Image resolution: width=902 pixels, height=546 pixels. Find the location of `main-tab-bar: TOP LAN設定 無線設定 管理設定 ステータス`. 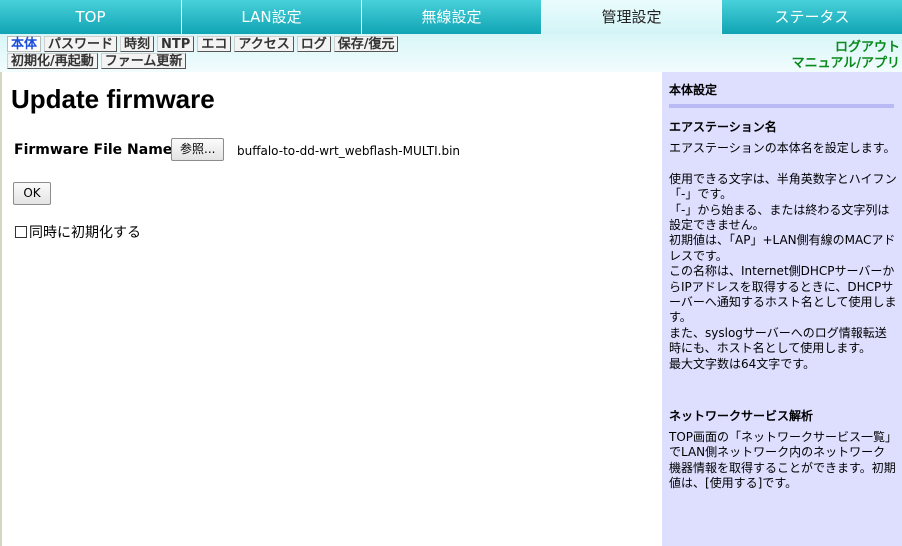

main-tab-bar: TOP LAN設定 無線設定 管理設定 ステータス is located at coordinates (451, 17).